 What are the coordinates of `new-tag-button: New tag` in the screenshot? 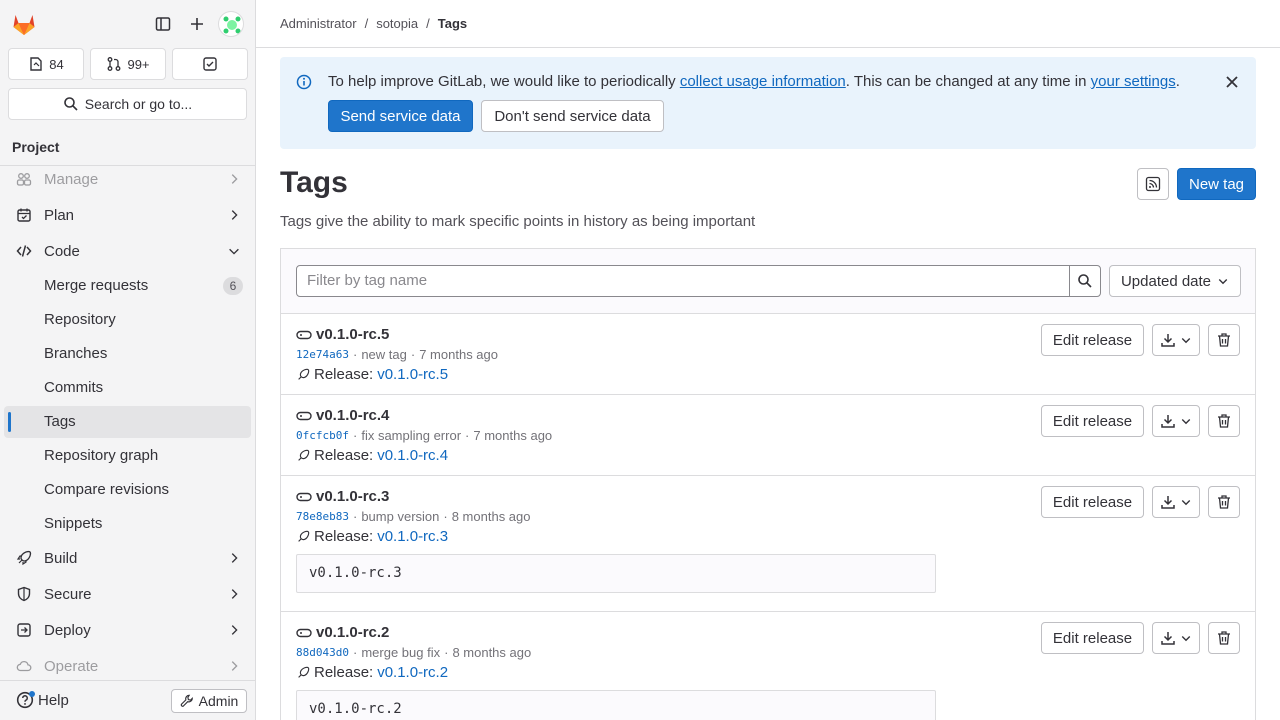 It's located at (1216, 184).